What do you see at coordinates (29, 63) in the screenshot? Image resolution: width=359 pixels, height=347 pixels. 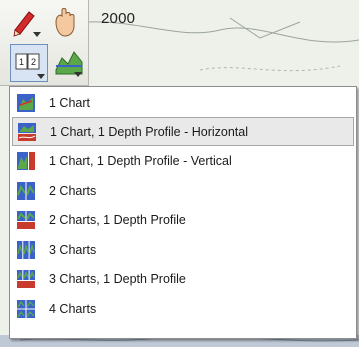 I see `chart-layout-button: 1 2` at bounding box center [29, 63].